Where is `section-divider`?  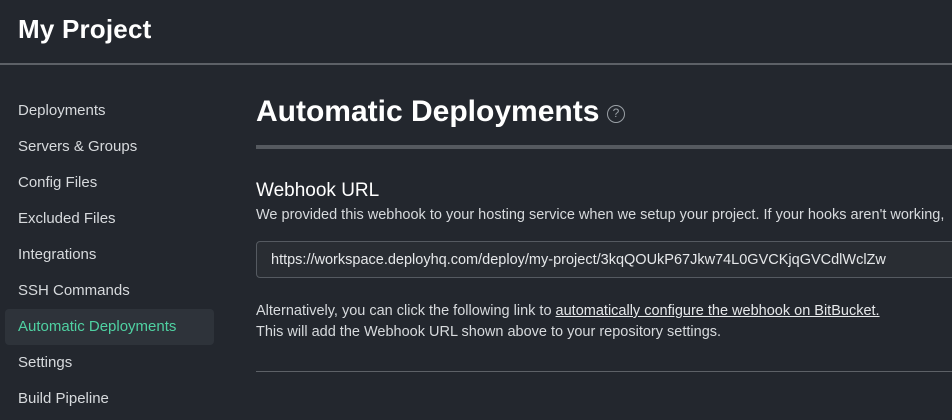 section-divider is located at coordinates (604, 371).